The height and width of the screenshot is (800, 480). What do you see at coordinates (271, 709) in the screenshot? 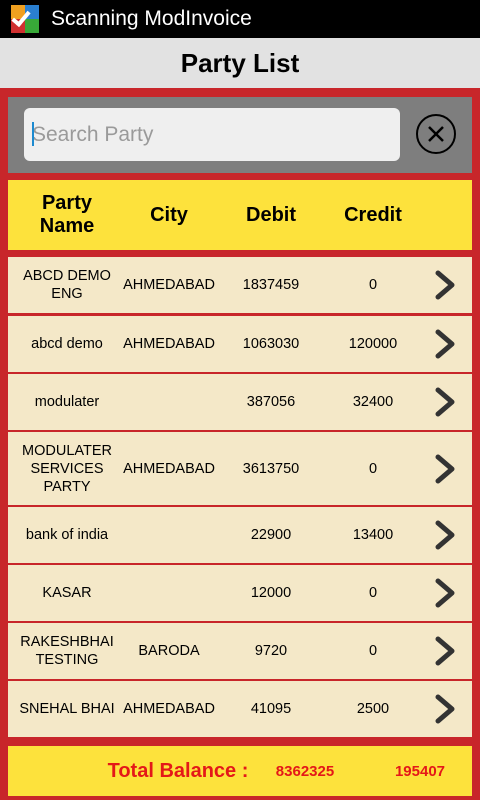
I see `party-debit: 41095` at bounding box center [271, 709].